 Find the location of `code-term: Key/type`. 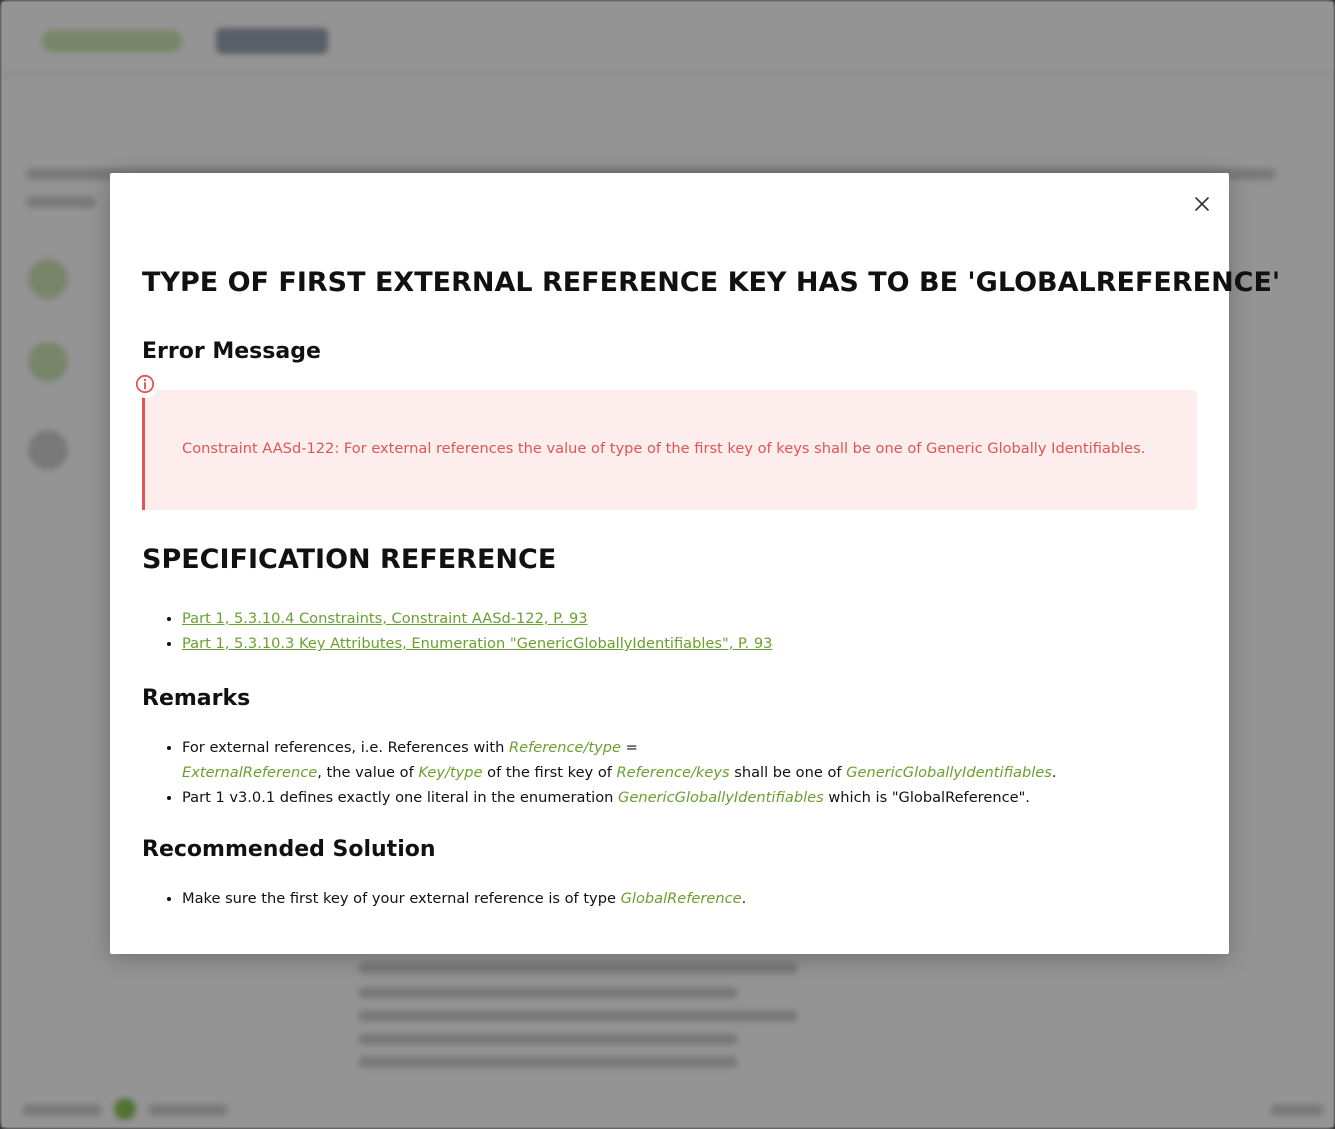

code-term: Key/type is located at coordinates (450, 772).